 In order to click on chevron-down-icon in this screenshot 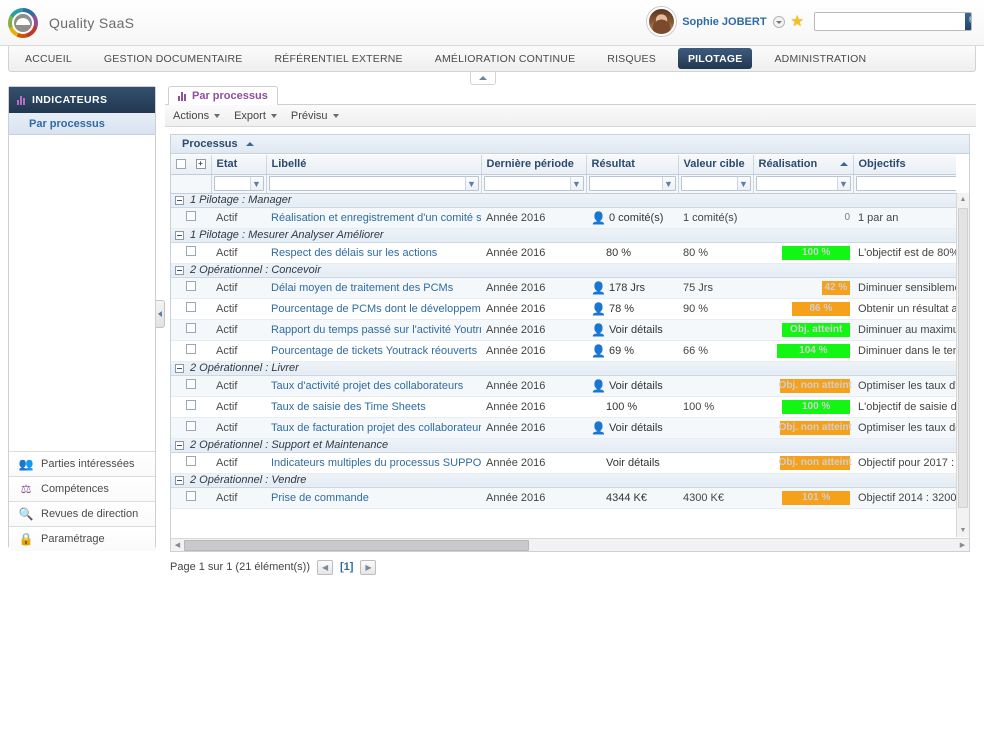, I will do `click(778, 21)`.